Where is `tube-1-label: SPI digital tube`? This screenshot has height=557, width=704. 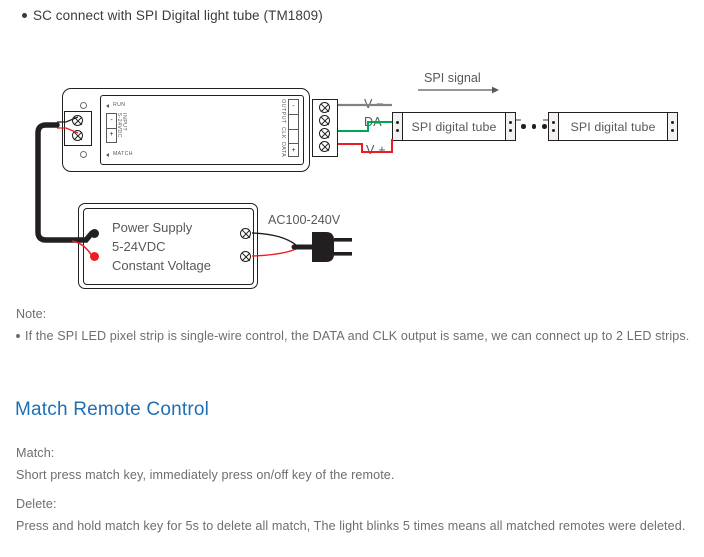 tube-1-label: SPI digital tube is located at coordinates (454, 126).